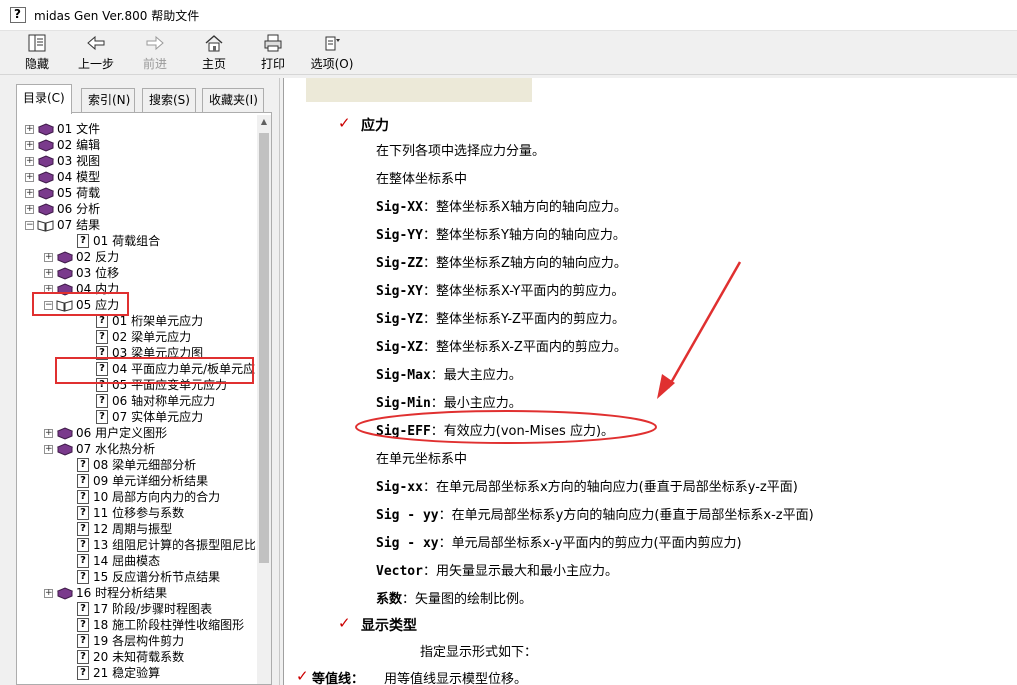 Image resolution: width=1017 pixels, height=685 pixels. I want to click on tree-item: +01 文件, so click(137, 129).